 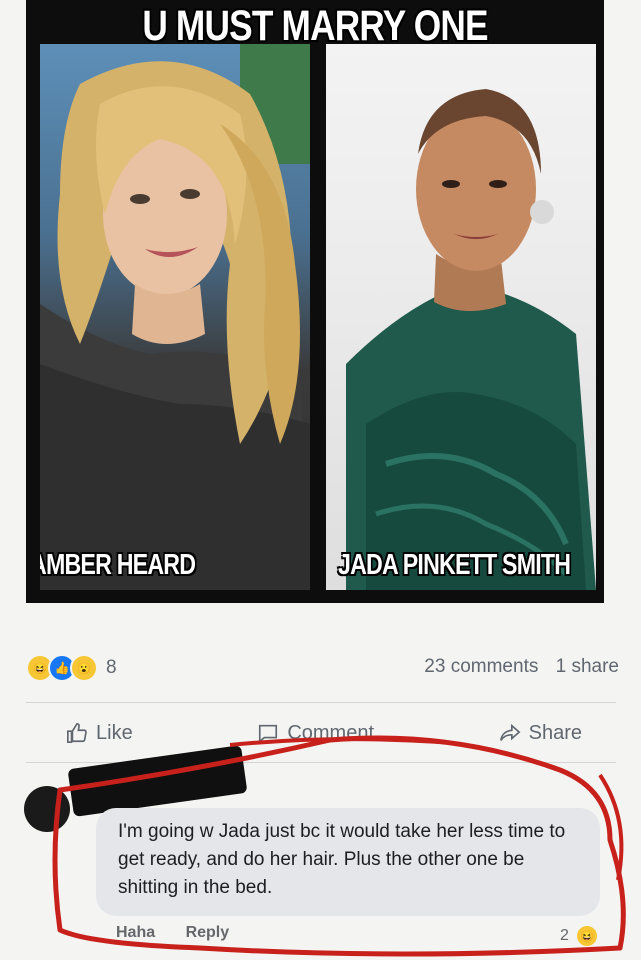 I want to click on reactions-summary: 😆 👍 😮 8, so click(x=71, y=668).